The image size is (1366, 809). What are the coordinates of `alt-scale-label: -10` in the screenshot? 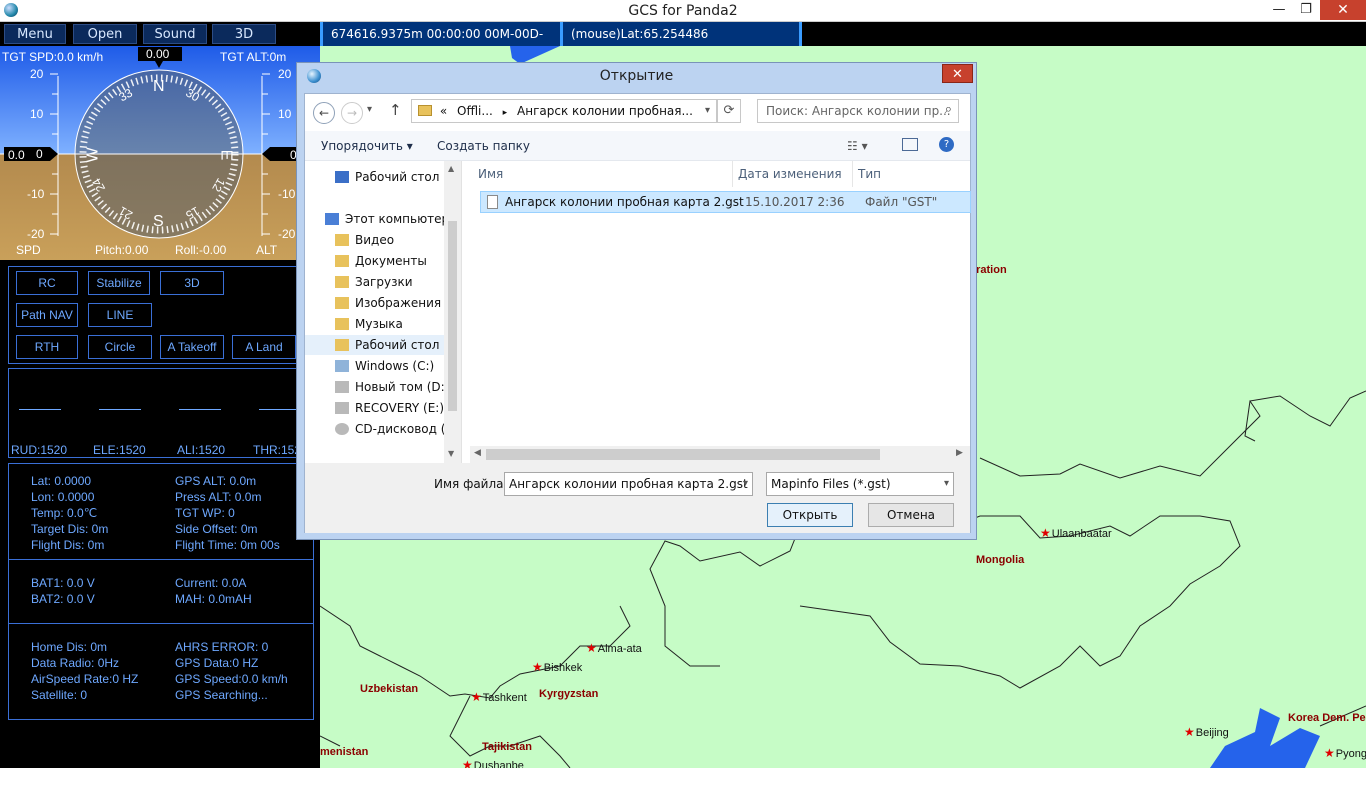 It's located at (287, 194).